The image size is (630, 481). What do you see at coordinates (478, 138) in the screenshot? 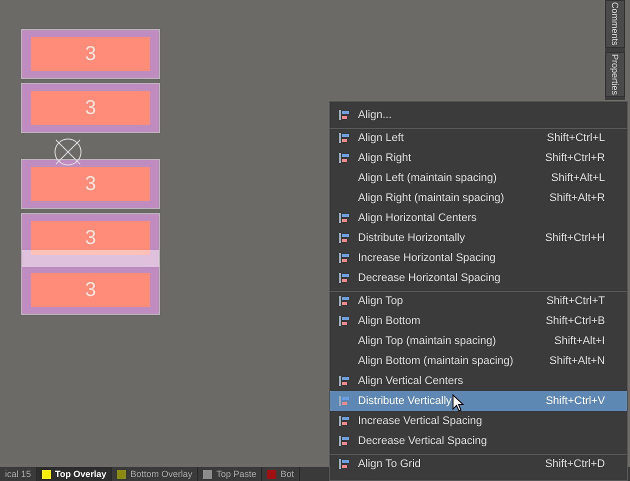
I see `menu-item: Align Left Shift+Ctrl+L` at bounding box center [478, 138].